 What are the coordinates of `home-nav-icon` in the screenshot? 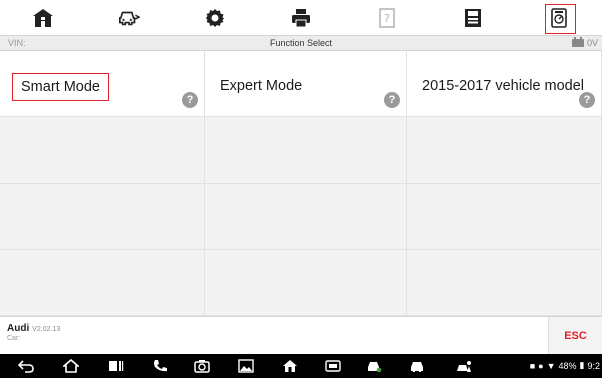 It's located at (71, 366).